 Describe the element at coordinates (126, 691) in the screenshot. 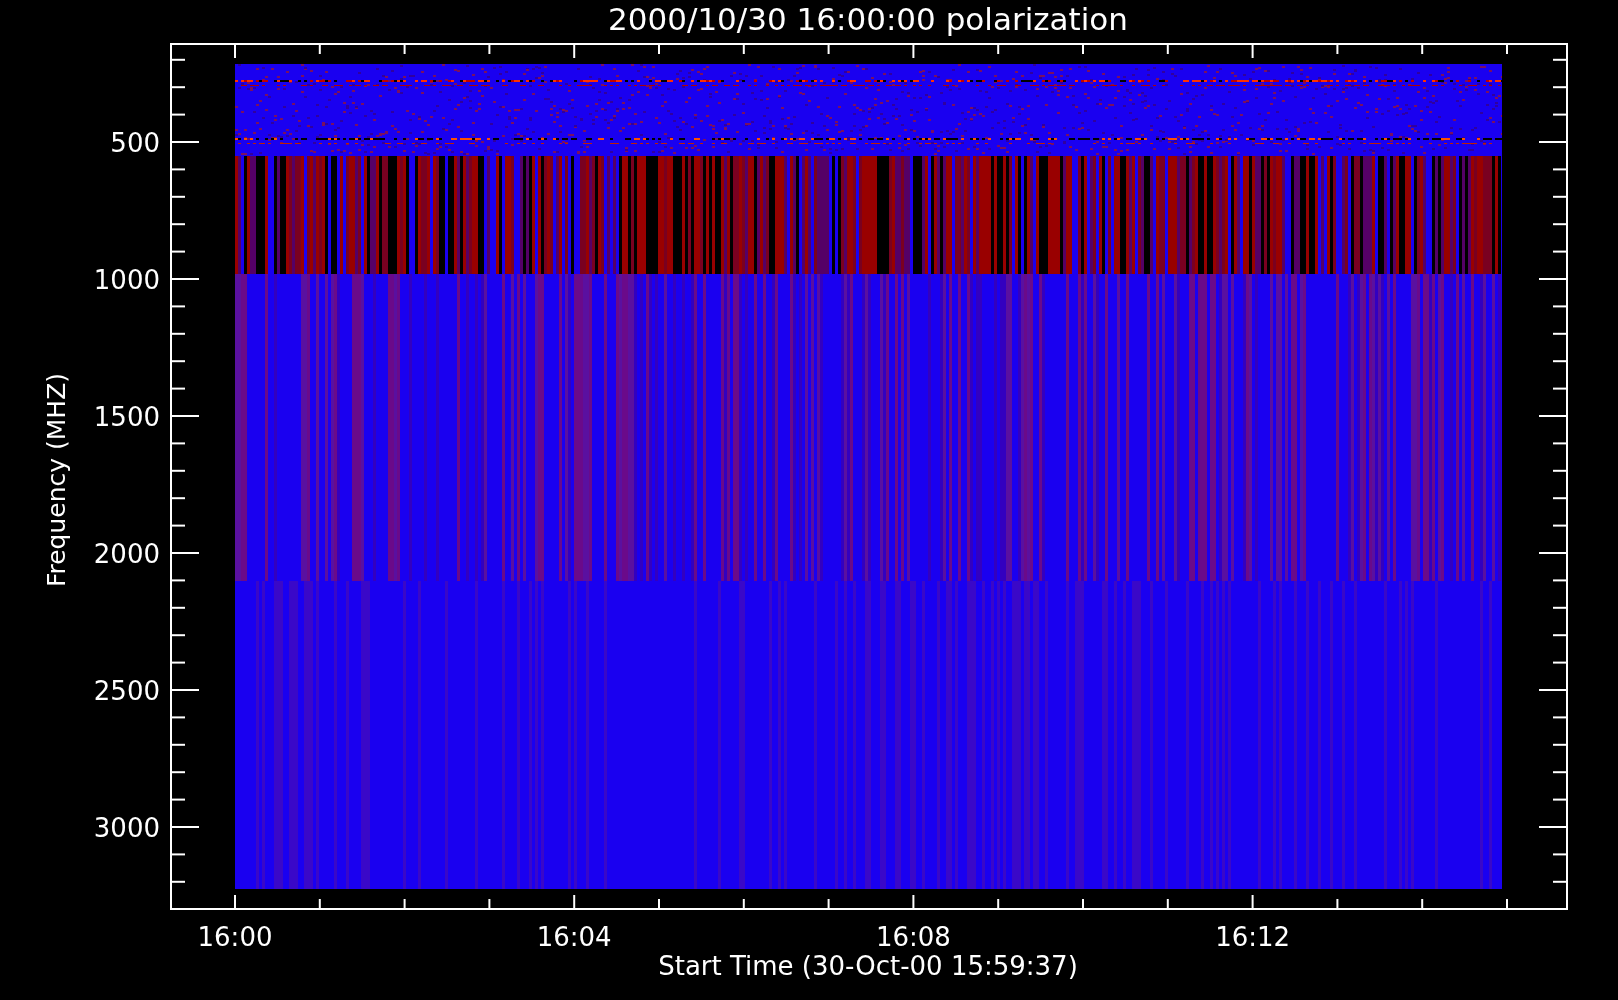

I see `tick-label: 2500` at that location.